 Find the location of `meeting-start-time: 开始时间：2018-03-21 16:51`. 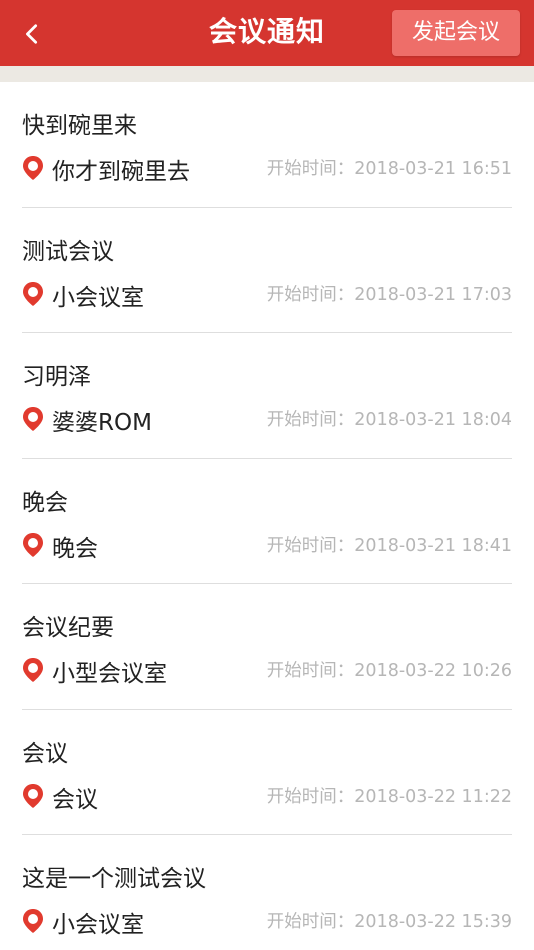

meeting-start-time: 开始时间：2018-03-21 16:51 is located at coordinates (389, 169).